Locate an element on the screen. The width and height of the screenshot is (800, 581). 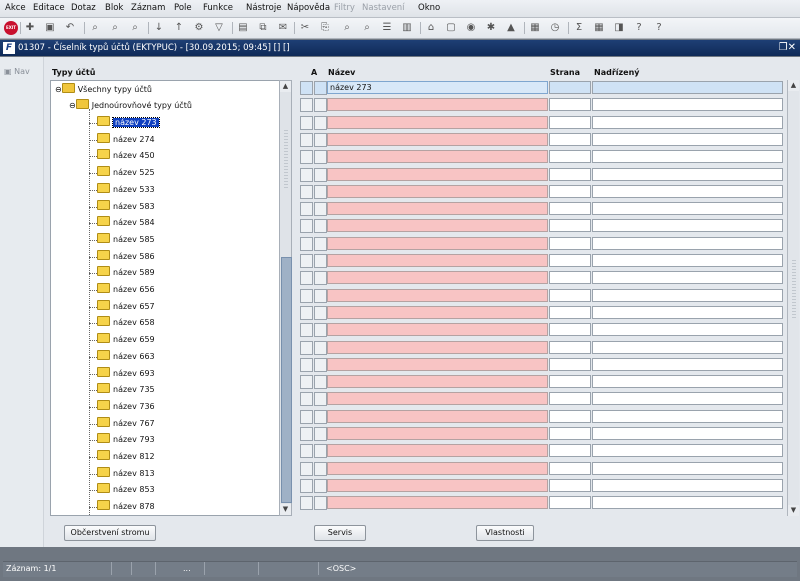
tree-item: název 793 is located at coordinates (126, 440).